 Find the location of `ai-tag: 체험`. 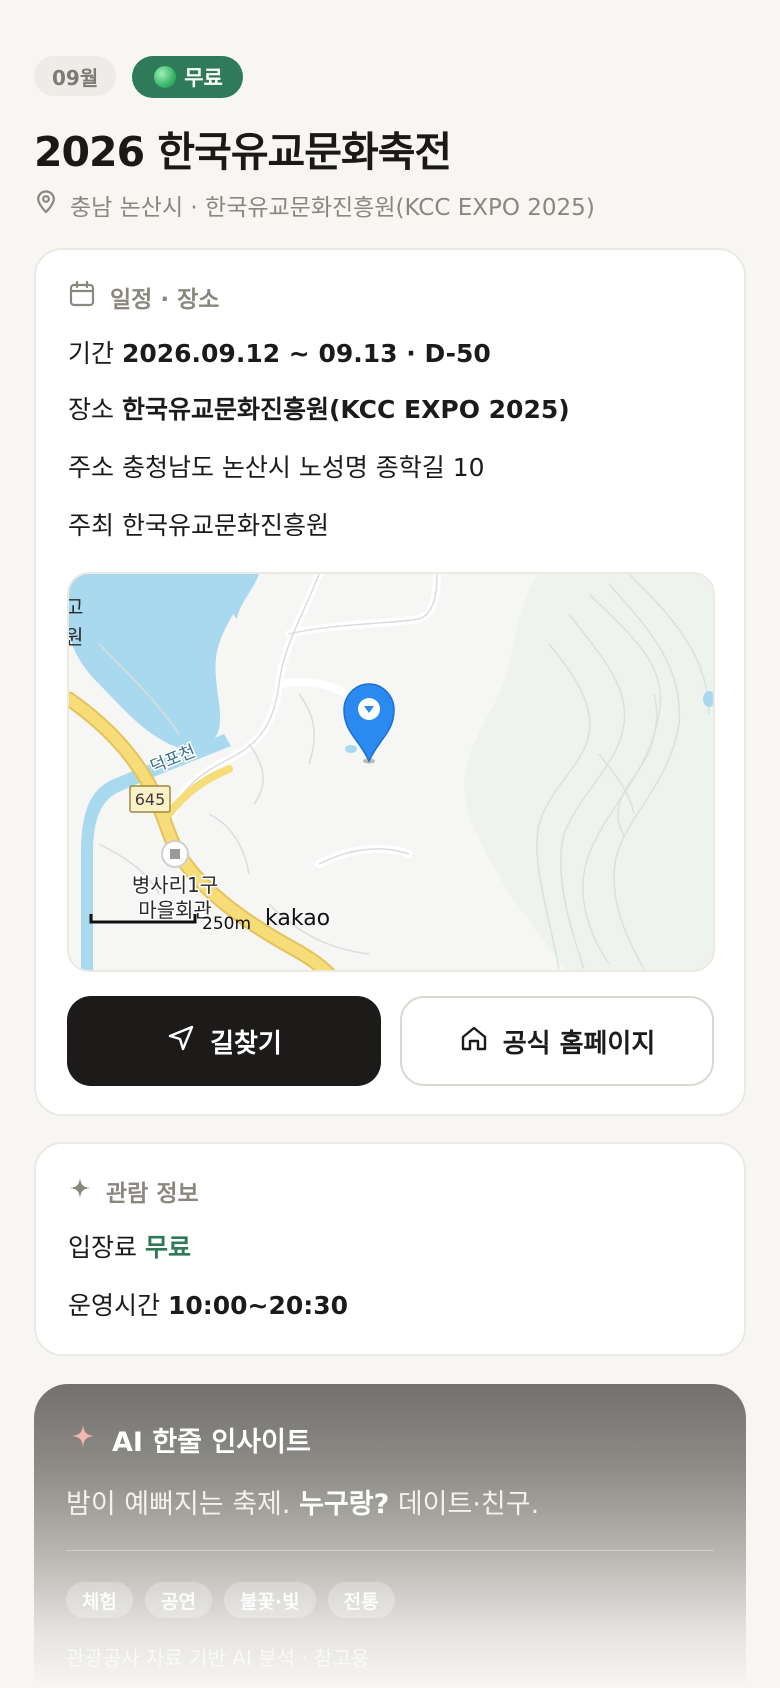

ai-tag: 체험 is located at coordinates (99, 1600).